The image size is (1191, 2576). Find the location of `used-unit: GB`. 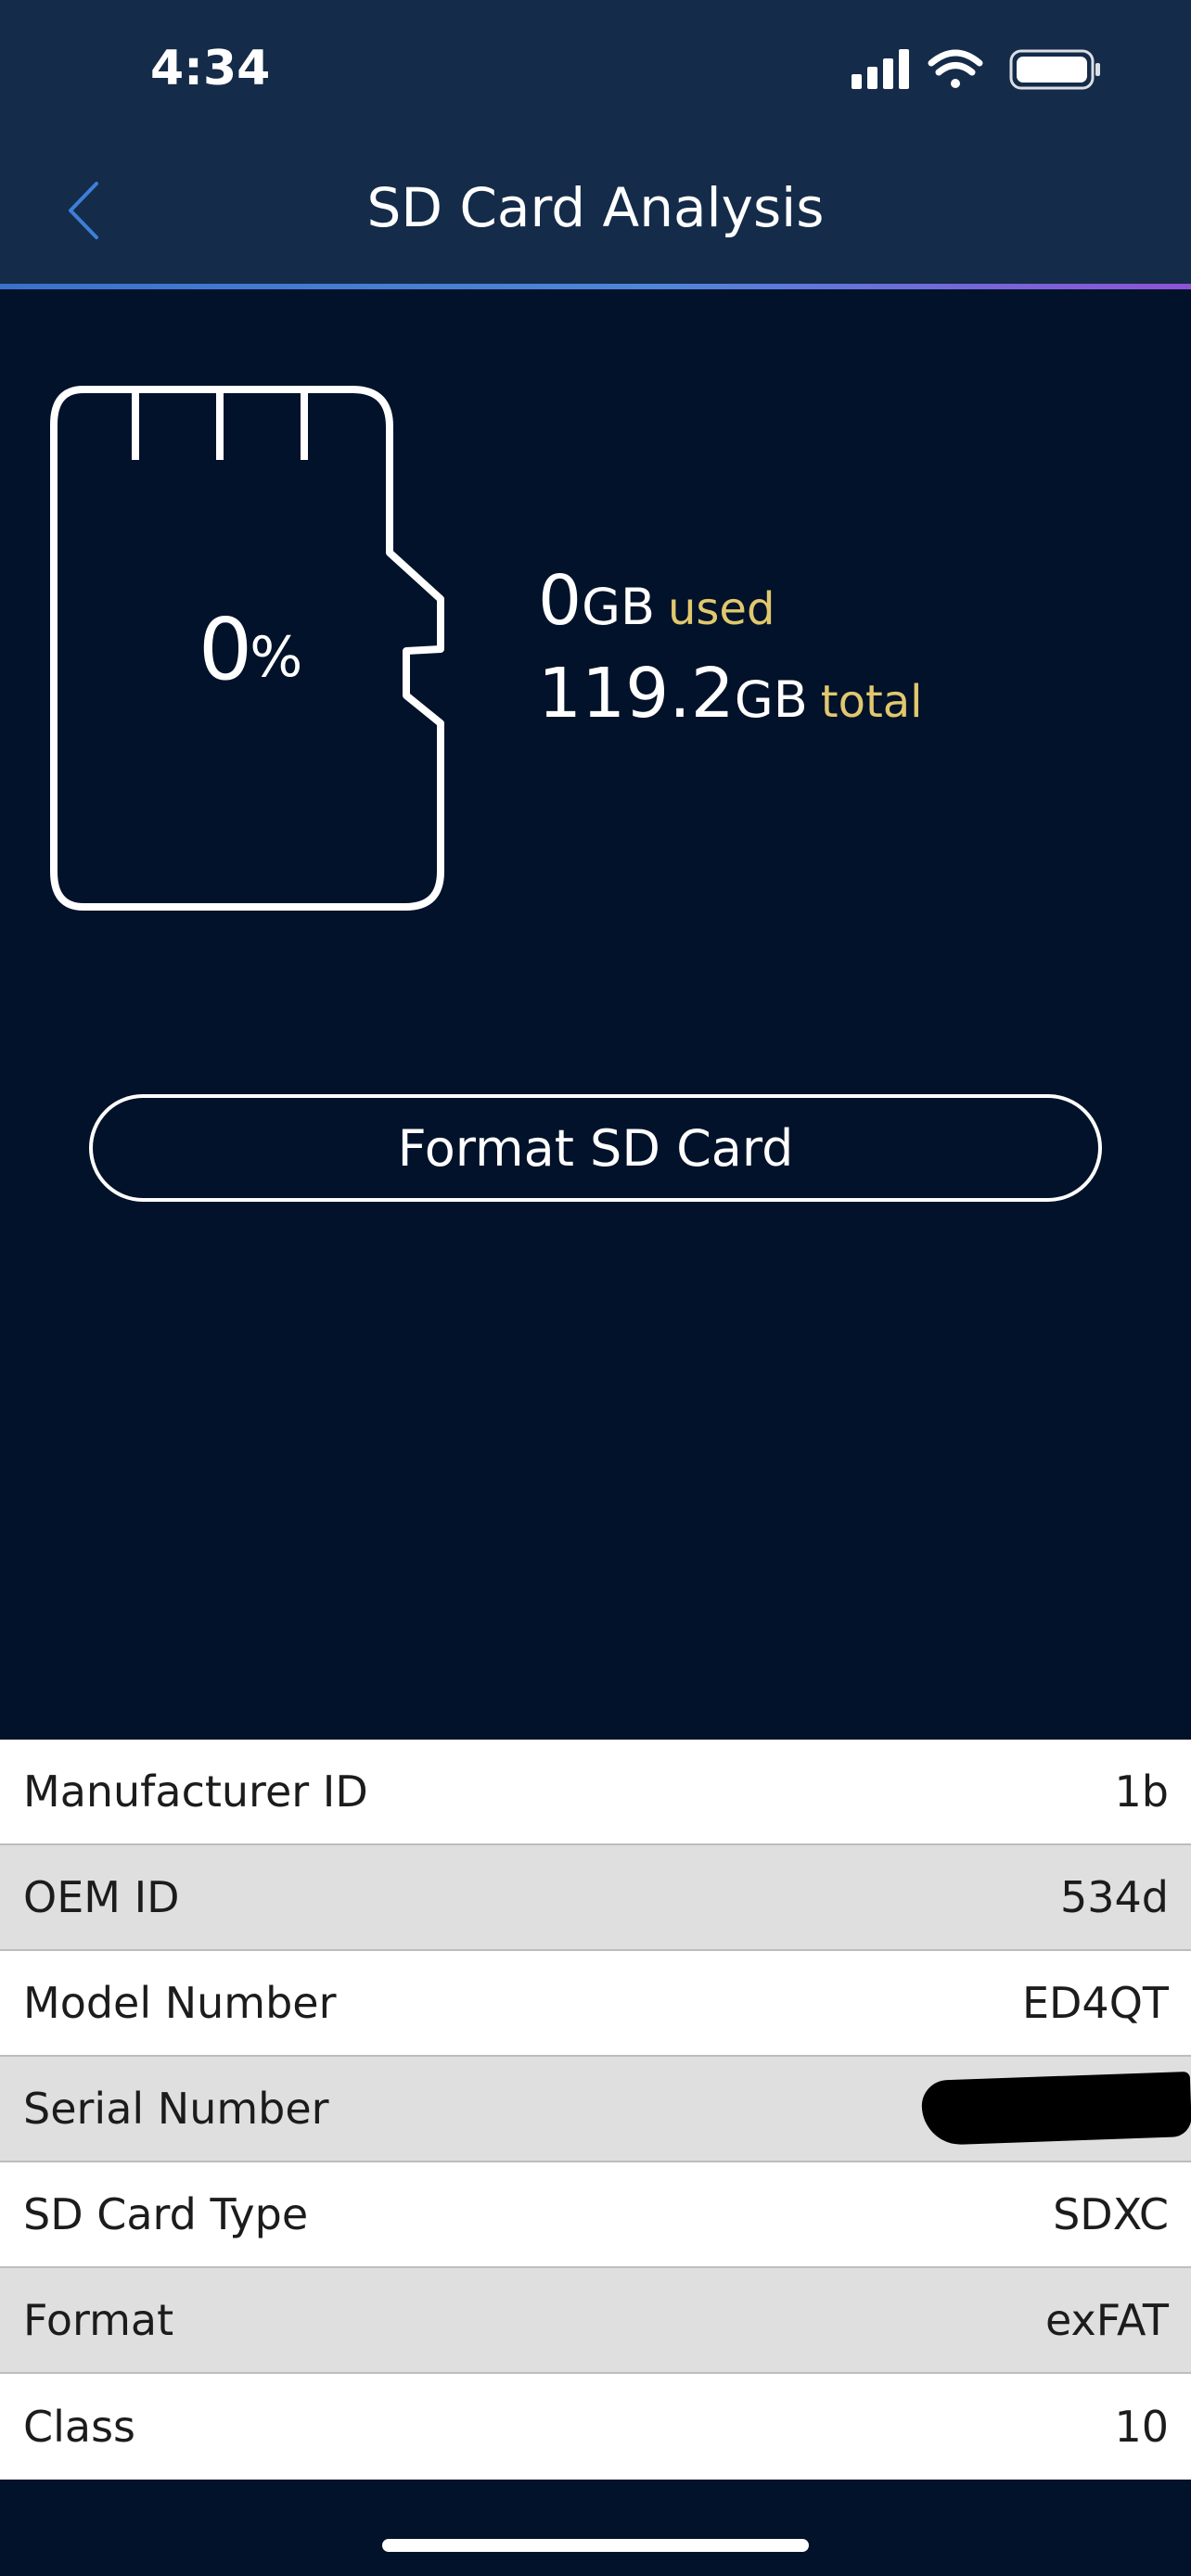

used-unit: GB is located at coordinates (618, 607).